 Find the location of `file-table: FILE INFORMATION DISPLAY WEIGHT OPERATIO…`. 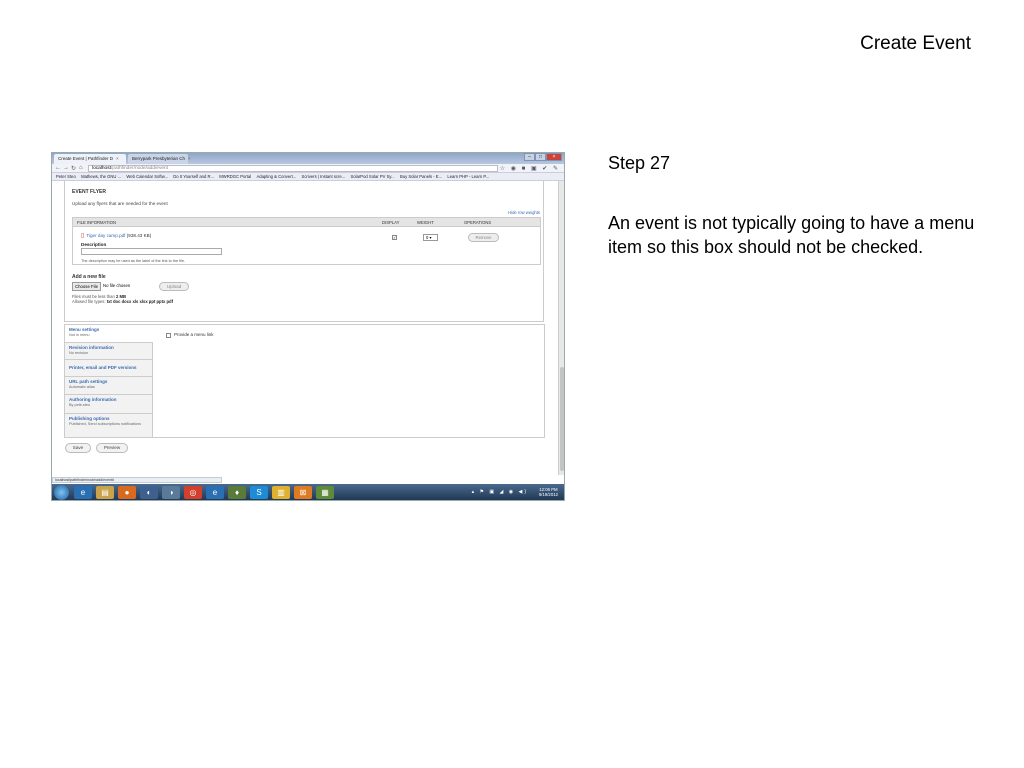

file-table: FILE INFORMATION DISPLAY WEIGHT OPERATIO… is located at coordinates (306, 241).